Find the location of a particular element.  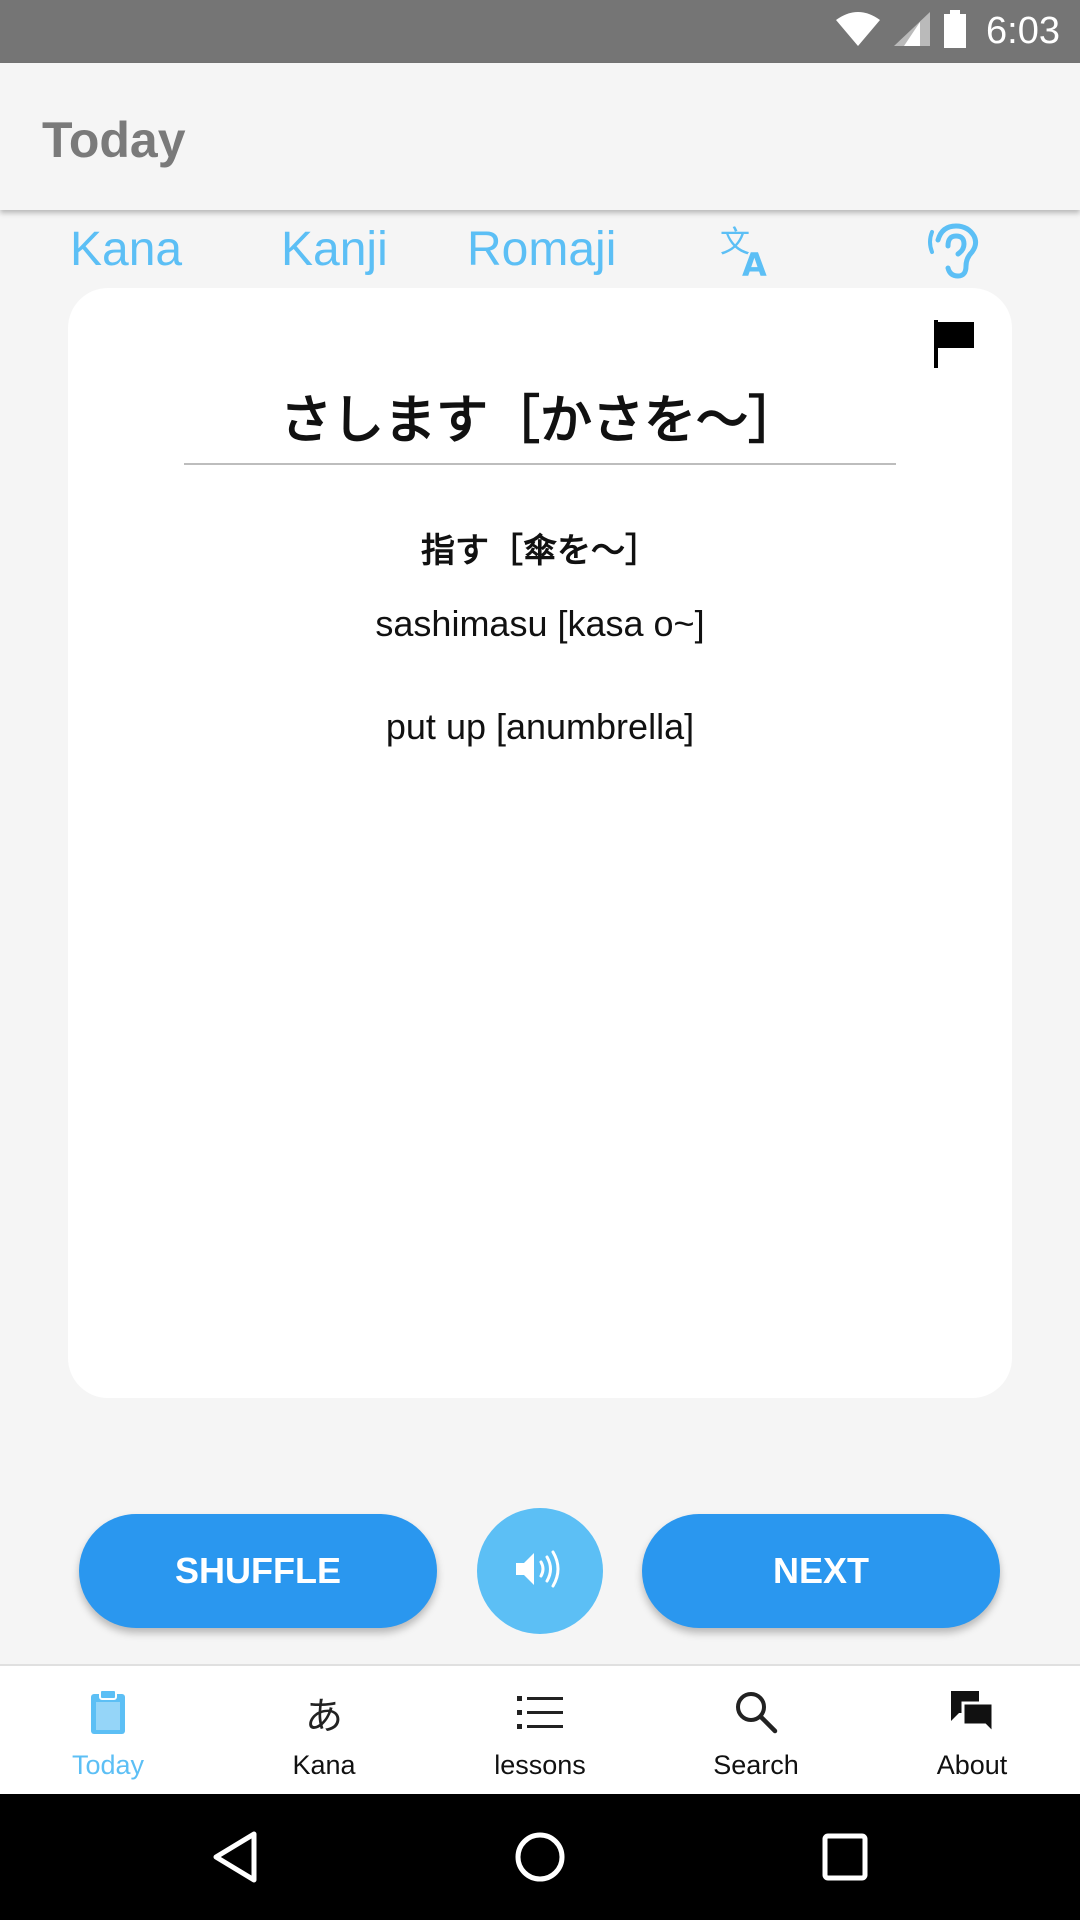

clipboard-icon is located at coordinates (108, 1712).